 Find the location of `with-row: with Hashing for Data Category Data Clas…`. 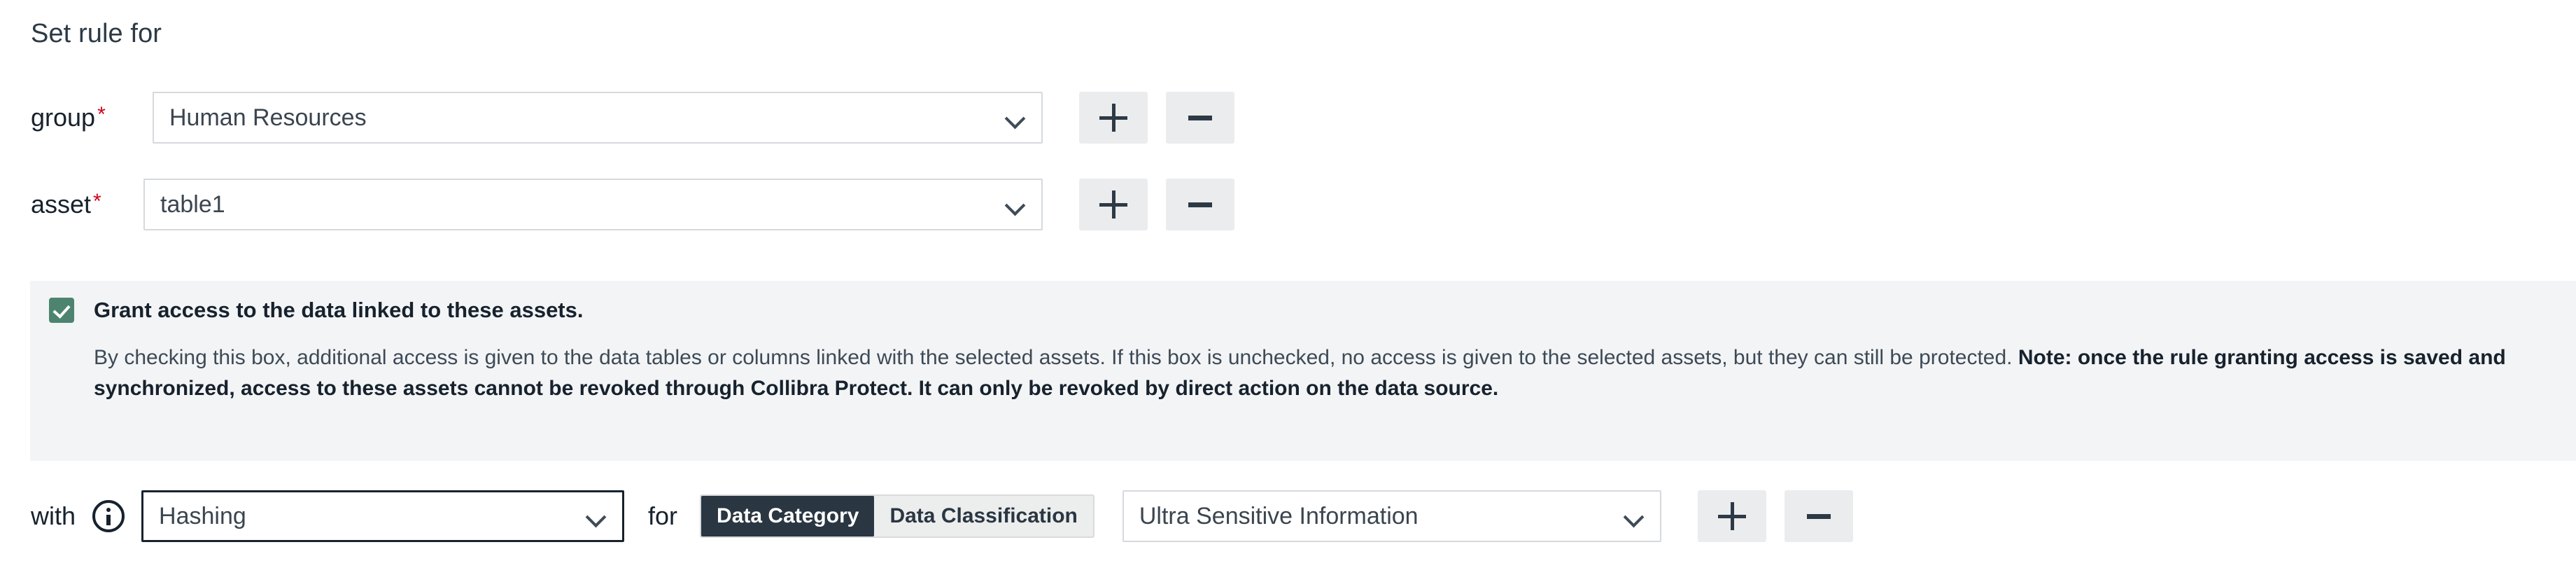

with-row: with Hashing for Data Category Data Clas… is located at coordinates (942, 516).